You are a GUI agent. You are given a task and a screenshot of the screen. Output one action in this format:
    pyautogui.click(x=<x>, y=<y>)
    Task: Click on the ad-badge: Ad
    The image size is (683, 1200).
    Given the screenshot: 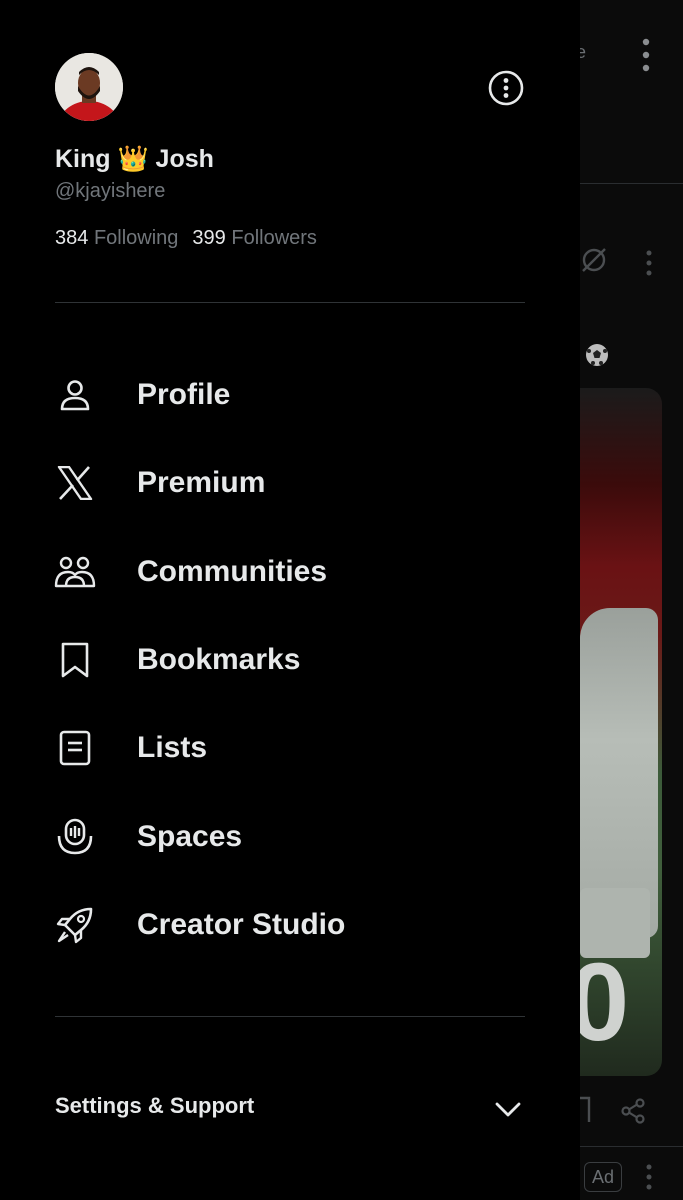 What is the action you would take?
    pyautogui.click(x=603, y=1177)
    